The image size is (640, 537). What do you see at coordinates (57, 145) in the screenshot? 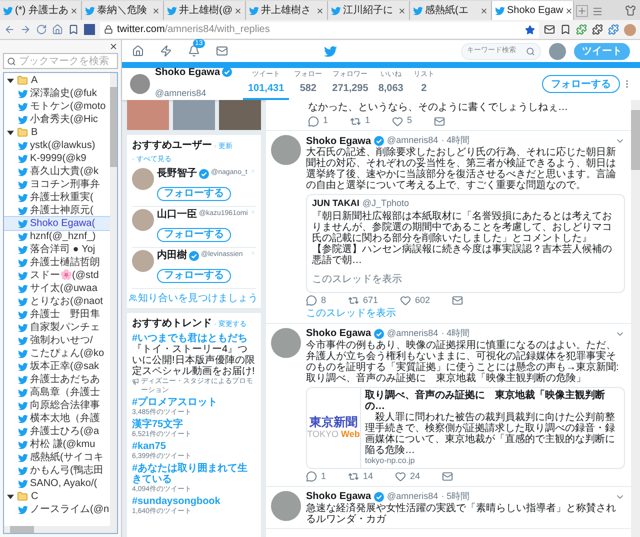
I see `bookmark-item: ystk(@lawkus)` at bounding box center [57, 145].